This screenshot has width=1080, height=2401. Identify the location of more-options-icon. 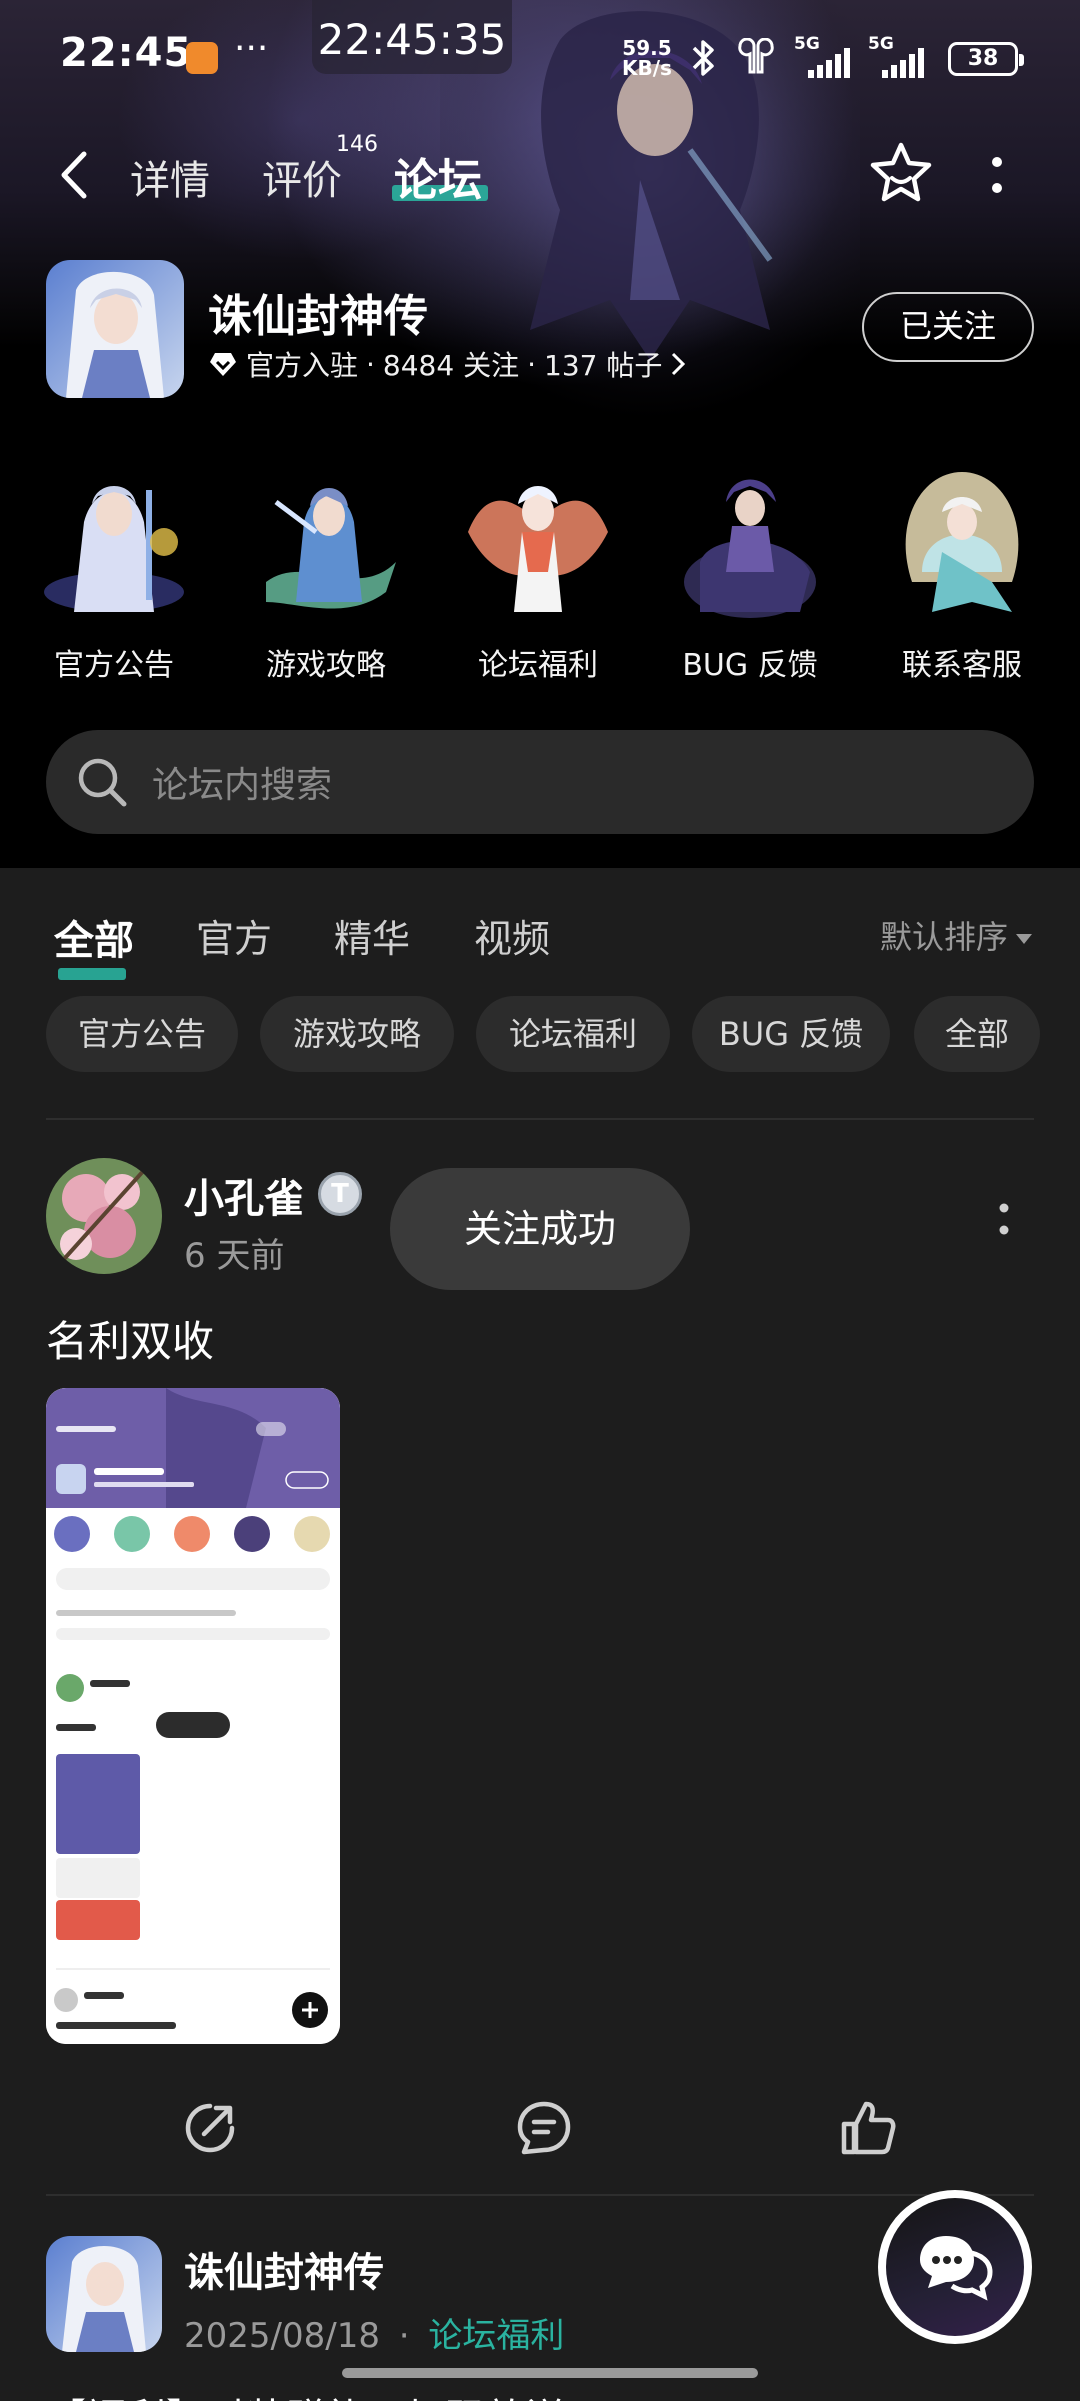
(997, 176).